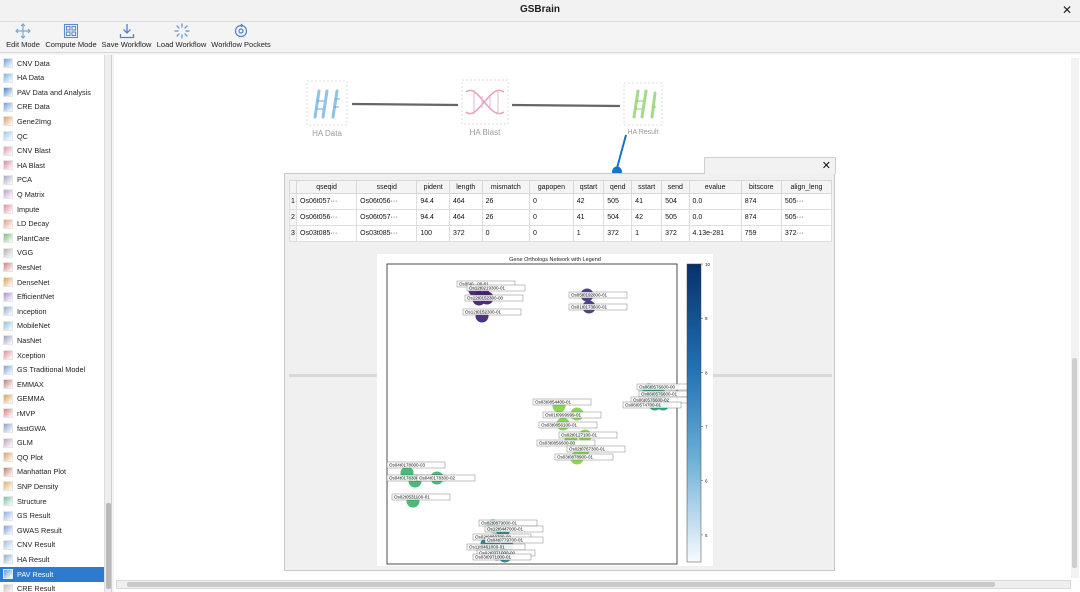  Describe the element at coordinates (1074, 463) in the screenshot. I see `vertical-scroll-thumb` at that location.